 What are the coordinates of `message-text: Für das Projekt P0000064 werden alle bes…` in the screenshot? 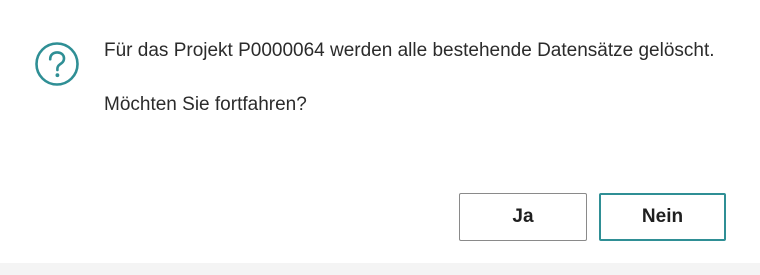 It's located at (409, 50).